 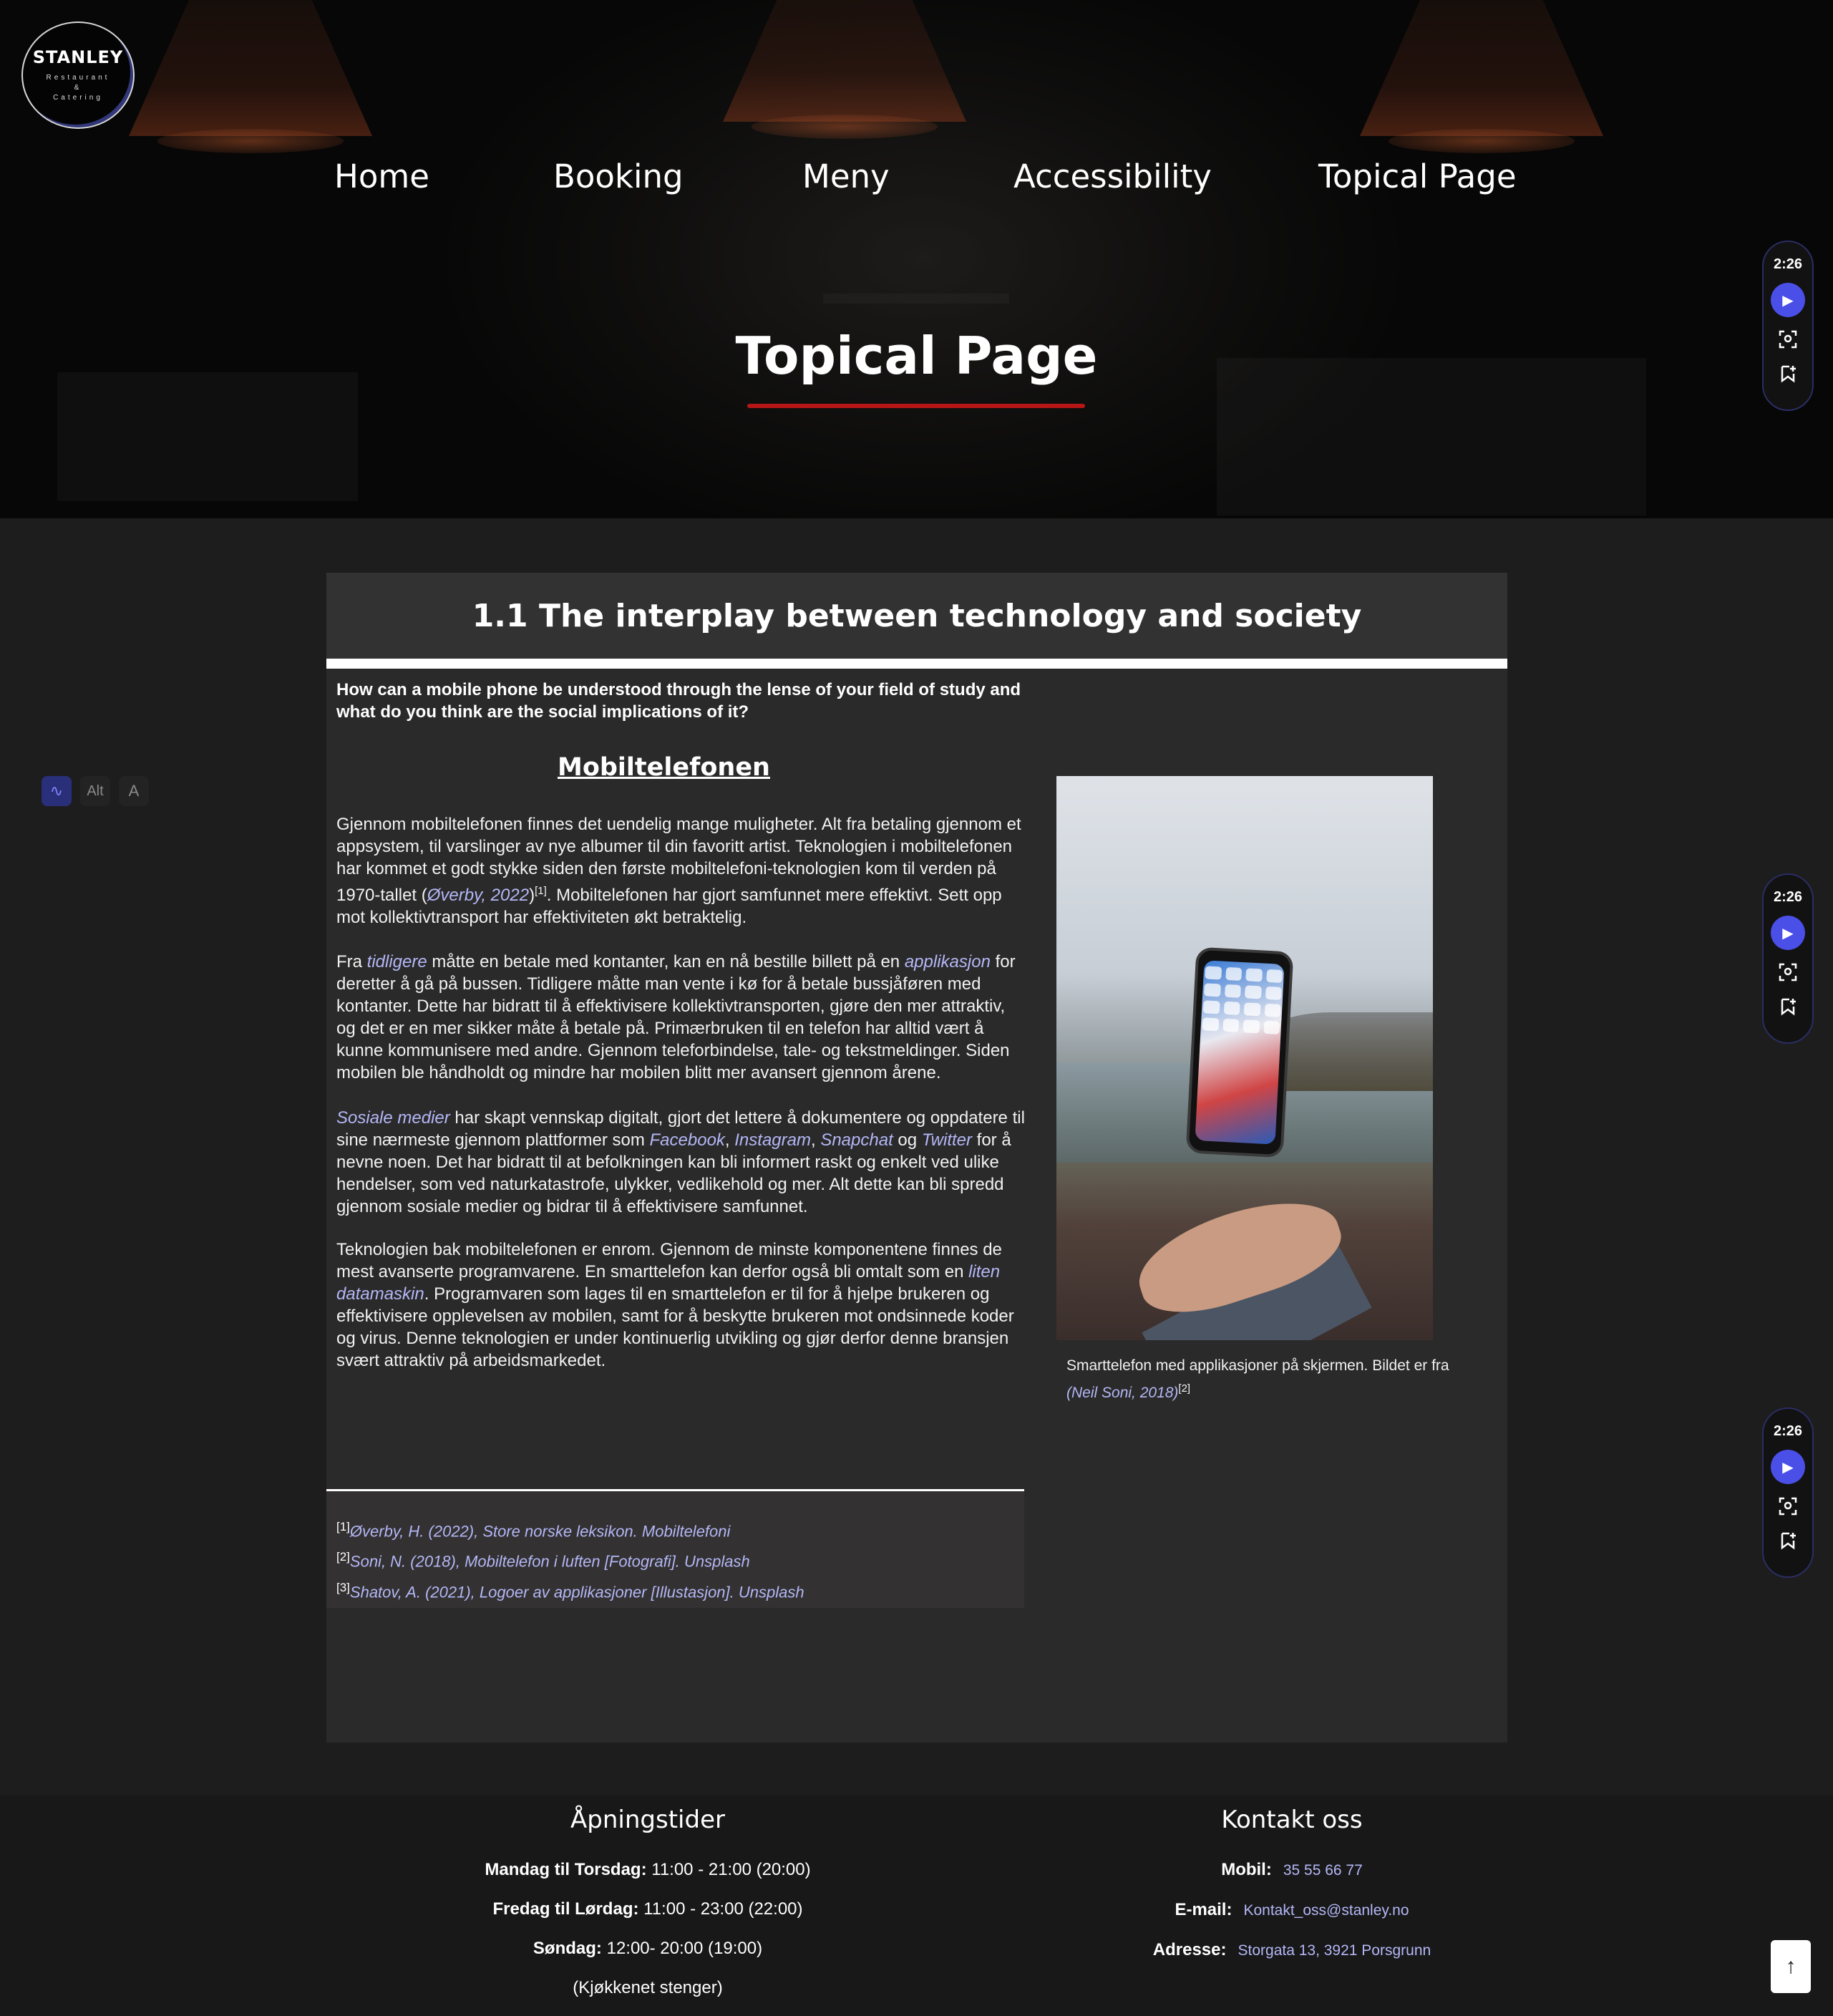 What do you see at coordinates (565, 1909) in the screenshot?
I see `hours-label: Fredag til Lørdag:` at bounding box center [565, 1909].